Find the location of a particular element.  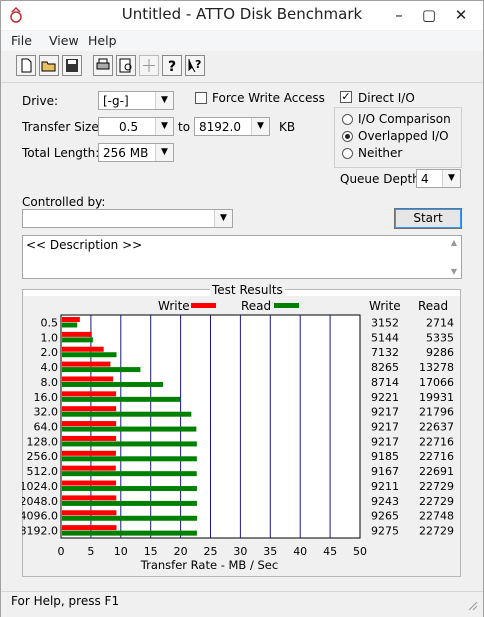

read-value: 21796 is located at coordinates (436, 412).